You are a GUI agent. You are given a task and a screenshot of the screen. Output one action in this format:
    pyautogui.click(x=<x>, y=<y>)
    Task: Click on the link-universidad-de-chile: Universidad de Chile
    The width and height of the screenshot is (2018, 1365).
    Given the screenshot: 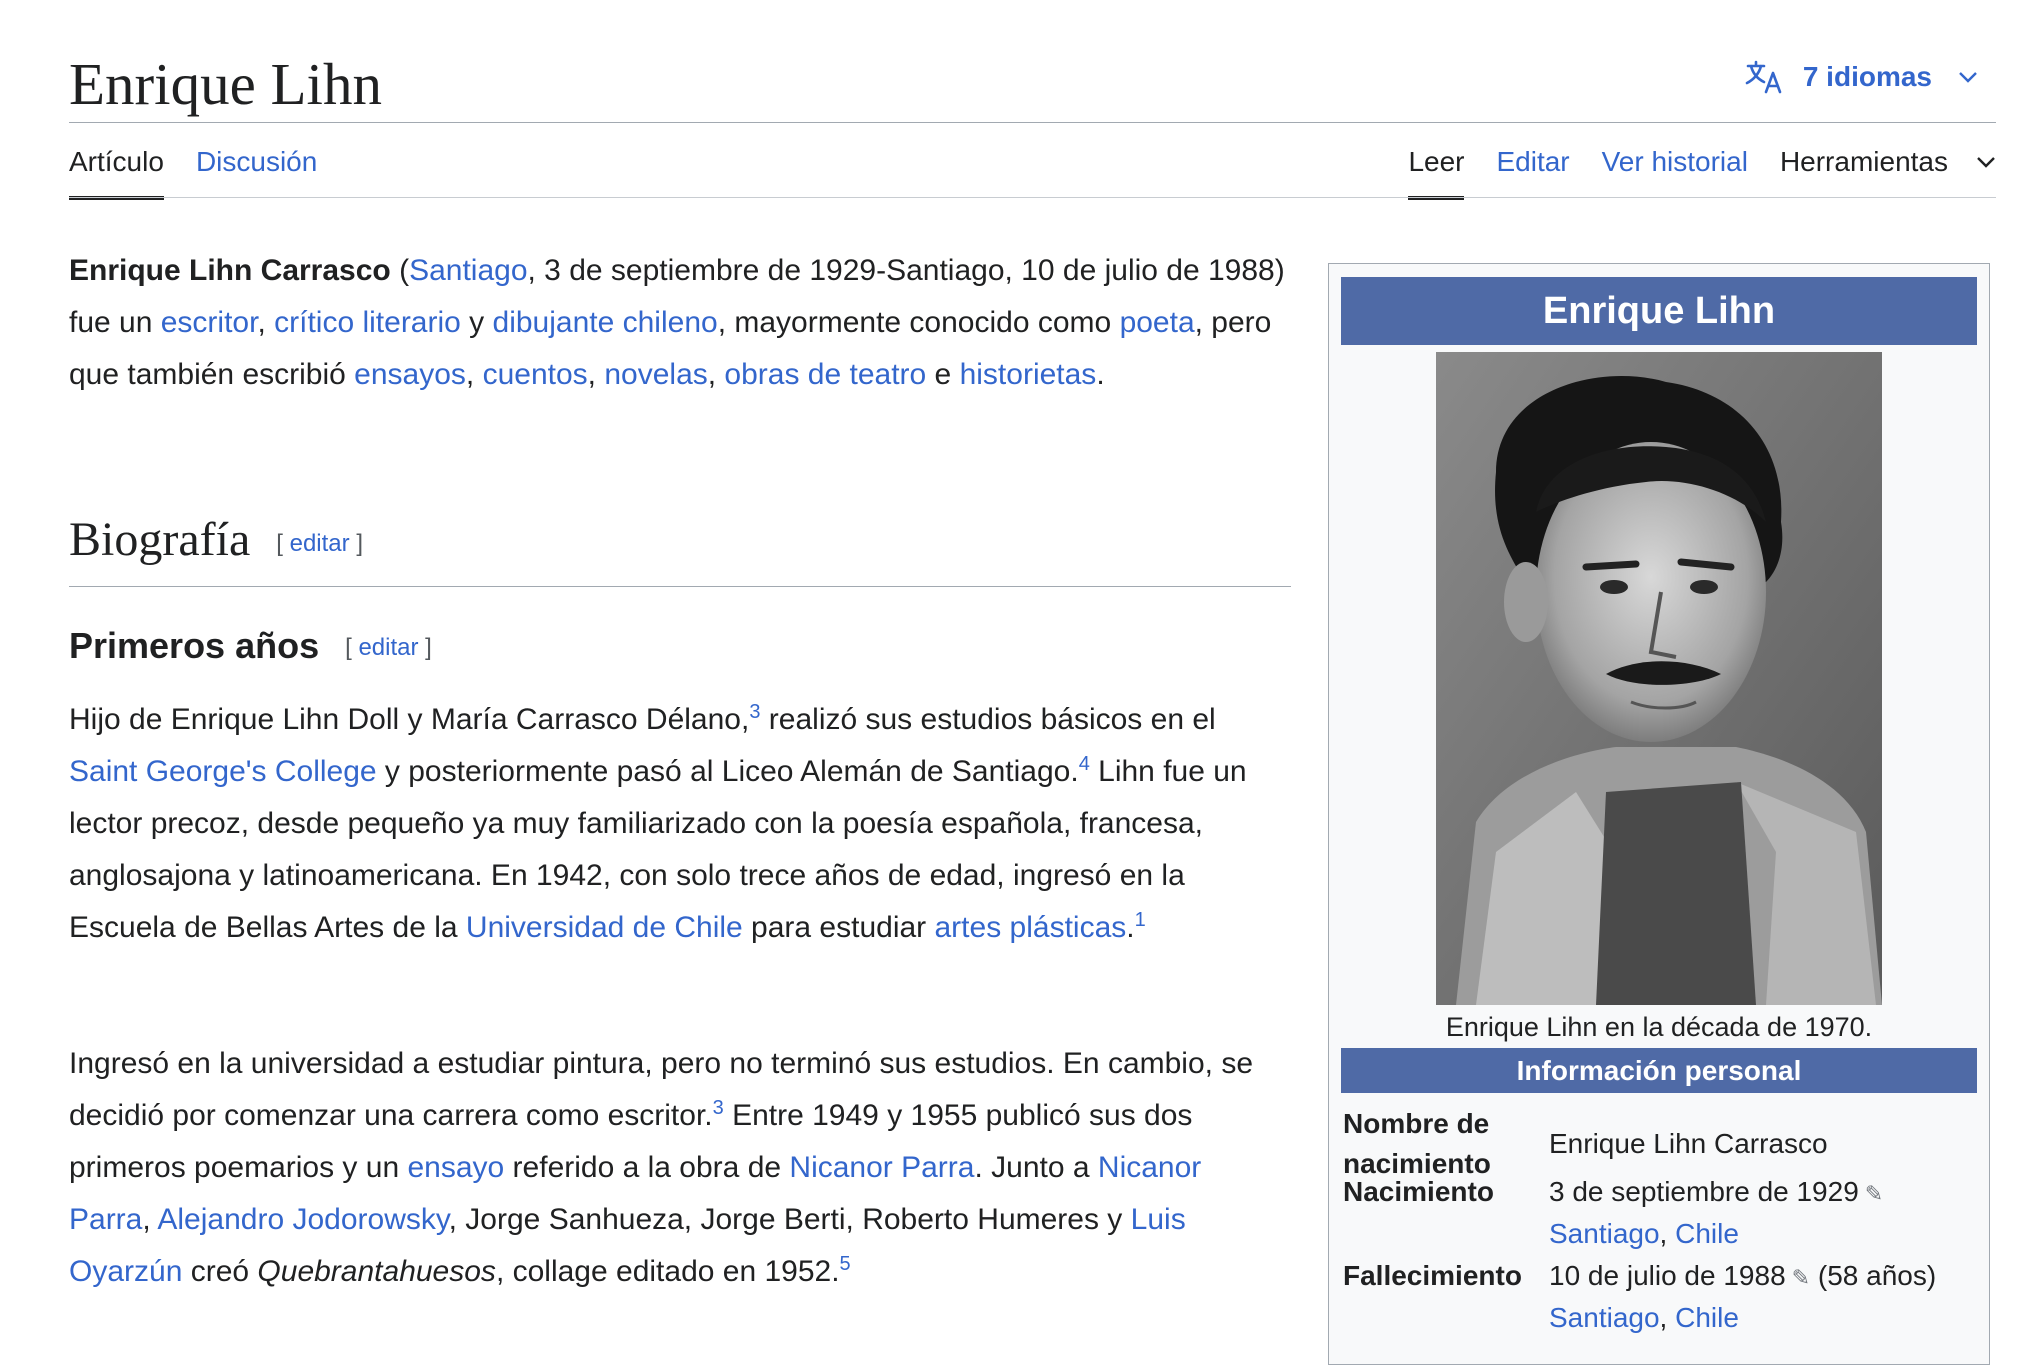 What is the action you would take?
    pyautogui.click(x=604, y=927)
    